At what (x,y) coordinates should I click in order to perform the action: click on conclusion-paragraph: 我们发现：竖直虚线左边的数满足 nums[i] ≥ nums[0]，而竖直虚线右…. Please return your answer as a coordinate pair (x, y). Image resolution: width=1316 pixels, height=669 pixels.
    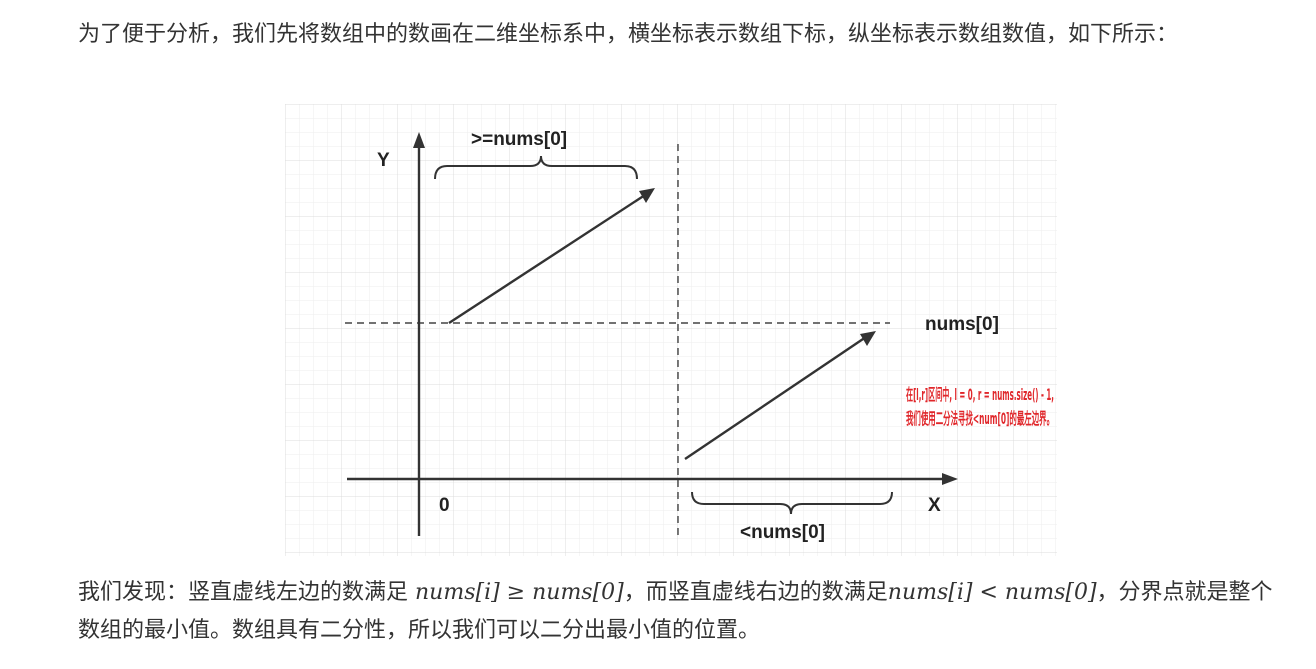
    Looking at the image, I should click on (678, 612).